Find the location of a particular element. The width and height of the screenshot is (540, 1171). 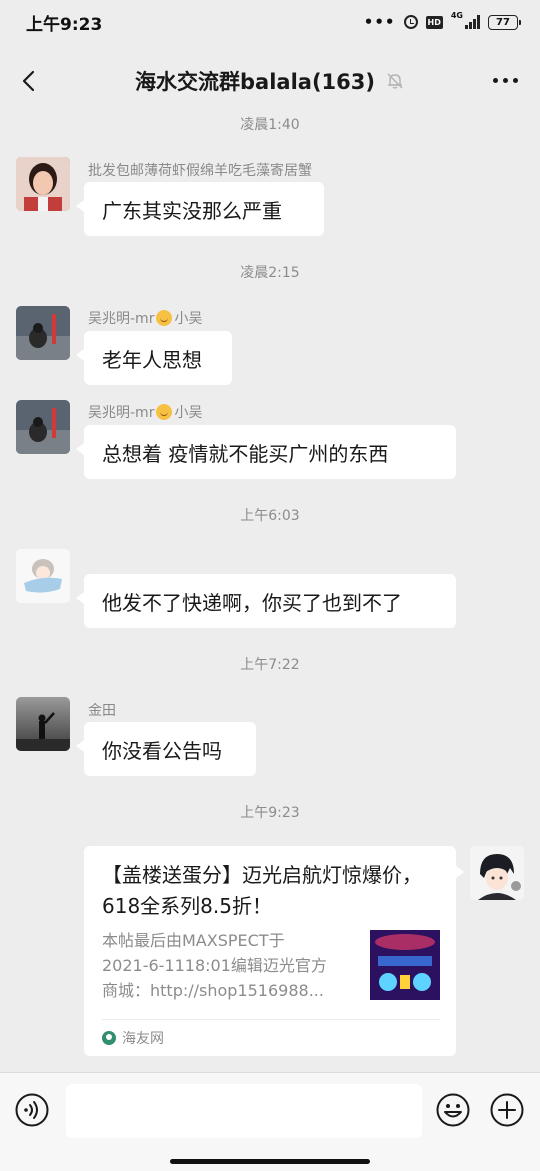

cartoon-avatar-icon is located at coordinates (43, 576).